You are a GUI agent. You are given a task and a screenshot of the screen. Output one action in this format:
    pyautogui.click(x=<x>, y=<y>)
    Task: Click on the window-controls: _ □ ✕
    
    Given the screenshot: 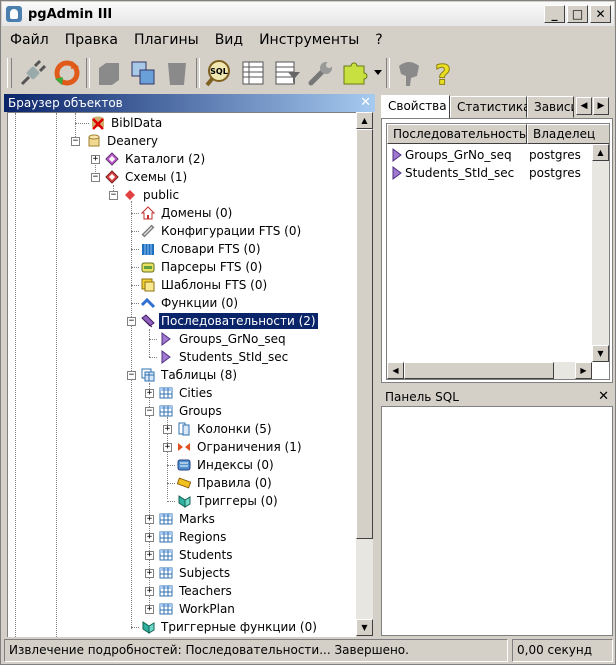 What is the action you would take?
    pyautogui.click(x=577, y=14)
    